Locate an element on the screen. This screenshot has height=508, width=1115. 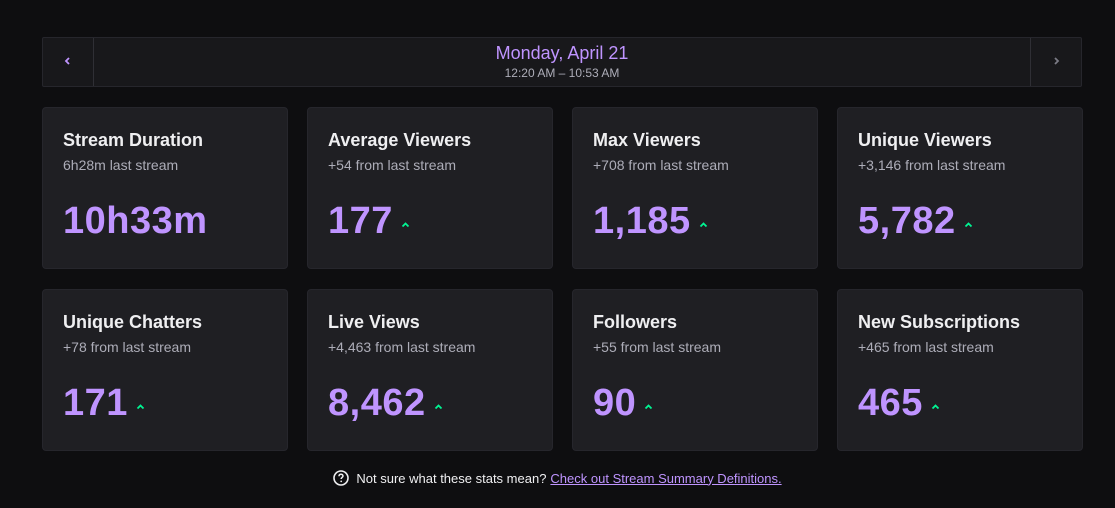
stat-comparison: +4,463 from last stream is located at coordinates (402, 347).